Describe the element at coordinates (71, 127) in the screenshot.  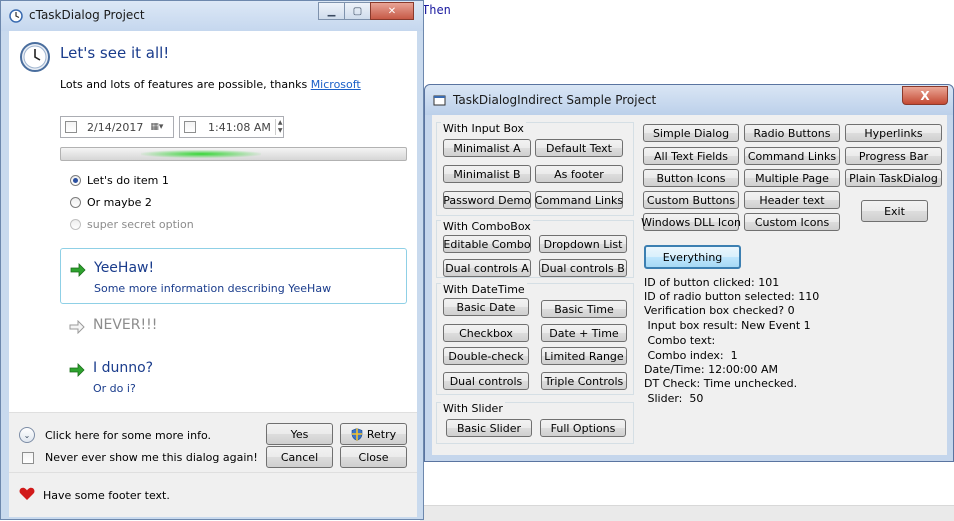
I see `date-checkbox` at that location.